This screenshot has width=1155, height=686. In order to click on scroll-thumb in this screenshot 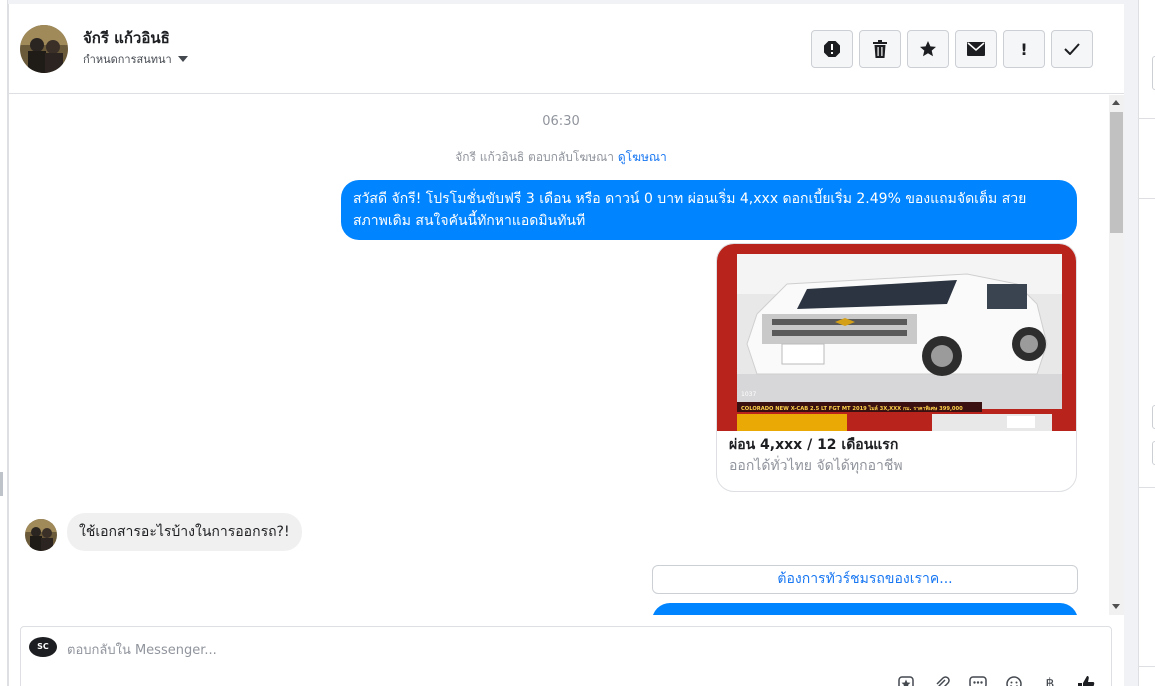, I will do `click(1116, 172)`.